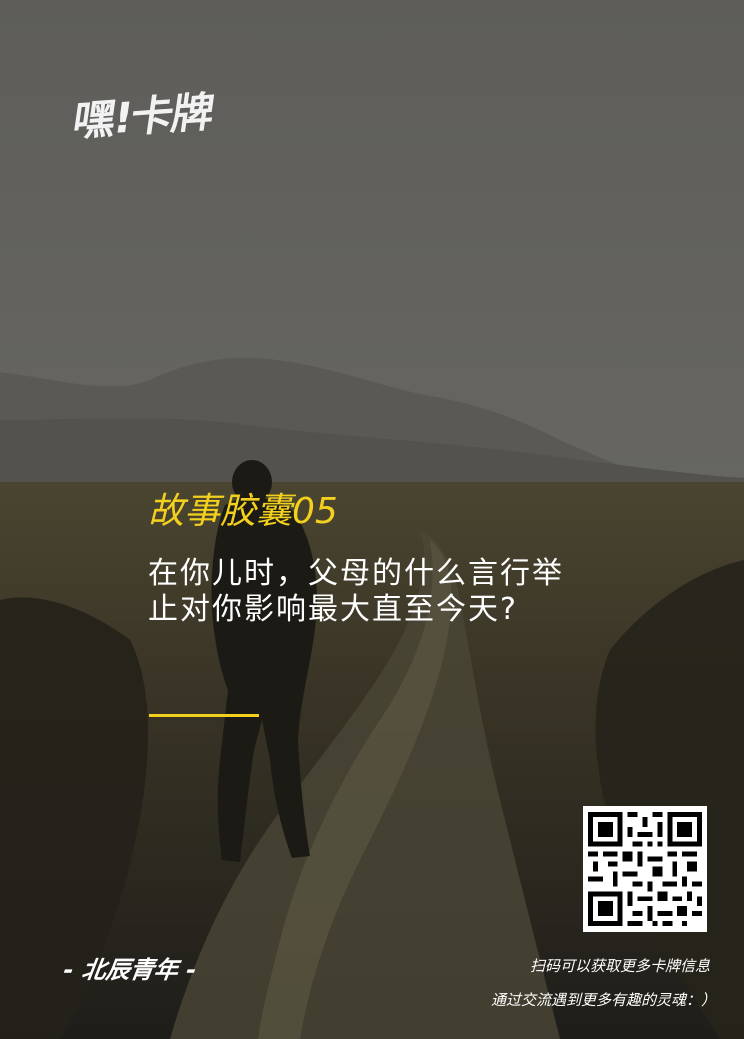 This screenshot has height=1039, width=744. I want to click on qr-code, so click(645, 869).